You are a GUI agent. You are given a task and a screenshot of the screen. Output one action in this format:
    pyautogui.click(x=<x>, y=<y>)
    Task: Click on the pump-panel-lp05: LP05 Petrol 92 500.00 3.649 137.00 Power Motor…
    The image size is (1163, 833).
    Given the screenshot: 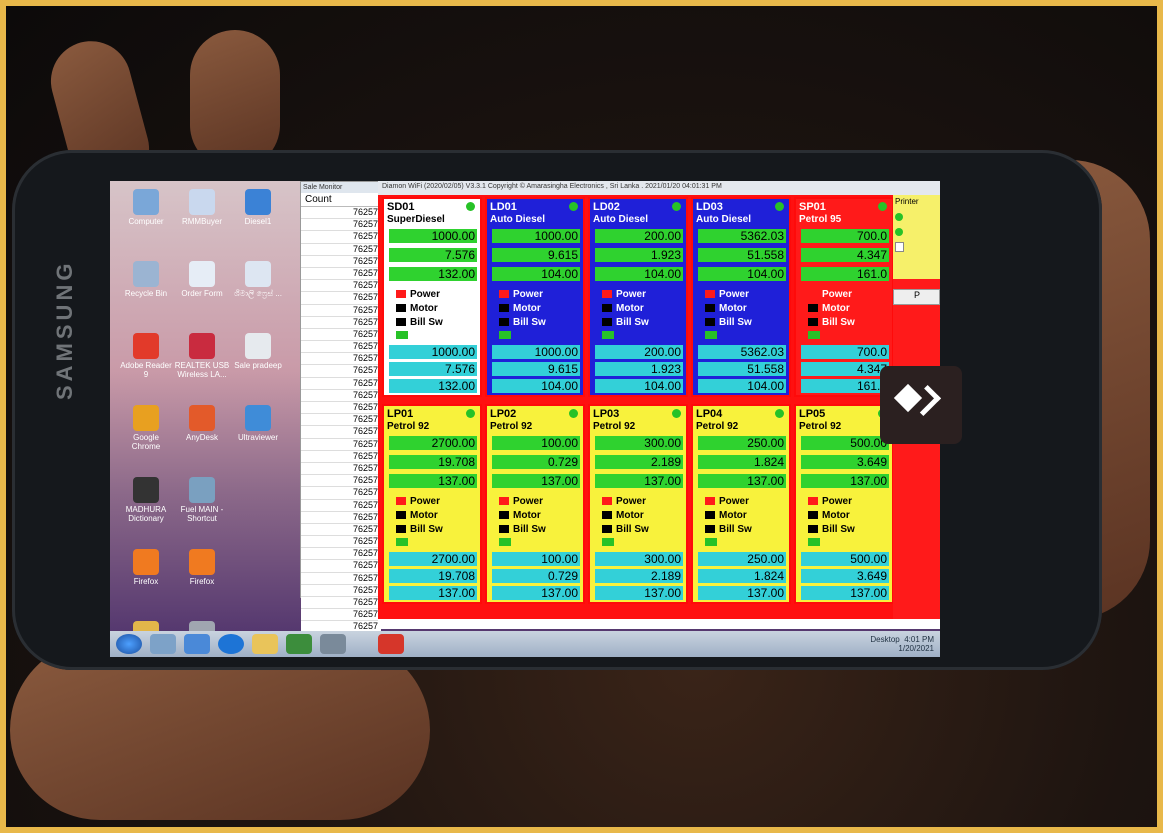 What is the action you would take?
    pyautogui.click(x=844, y=504)
    